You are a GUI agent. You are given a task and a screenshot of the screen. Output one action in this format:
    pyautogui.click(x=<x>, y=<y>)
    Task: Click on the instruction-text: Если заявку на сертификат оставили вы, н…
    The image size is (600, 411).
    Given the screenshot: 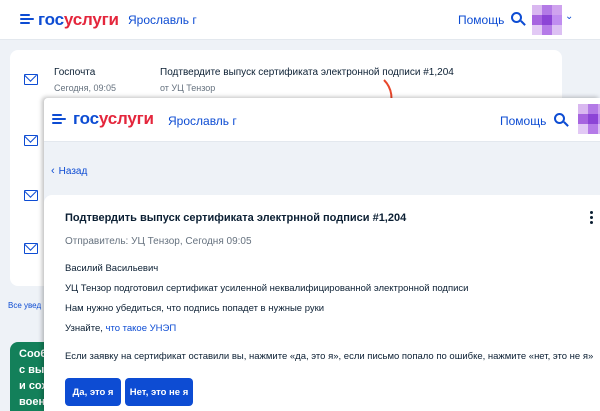 What is the action you would take?
    pyautogui.click(x=329, y=356)
    